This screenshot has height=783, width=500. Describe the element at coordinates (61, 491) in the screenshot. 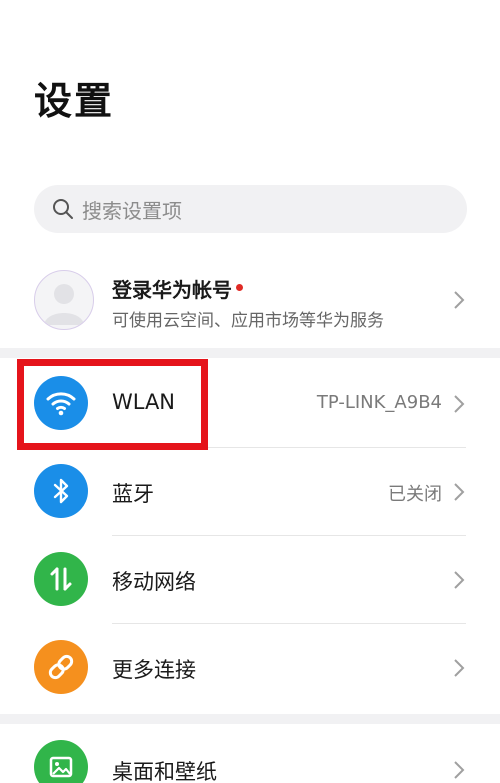

I see `bluetooth-icon` at that location.